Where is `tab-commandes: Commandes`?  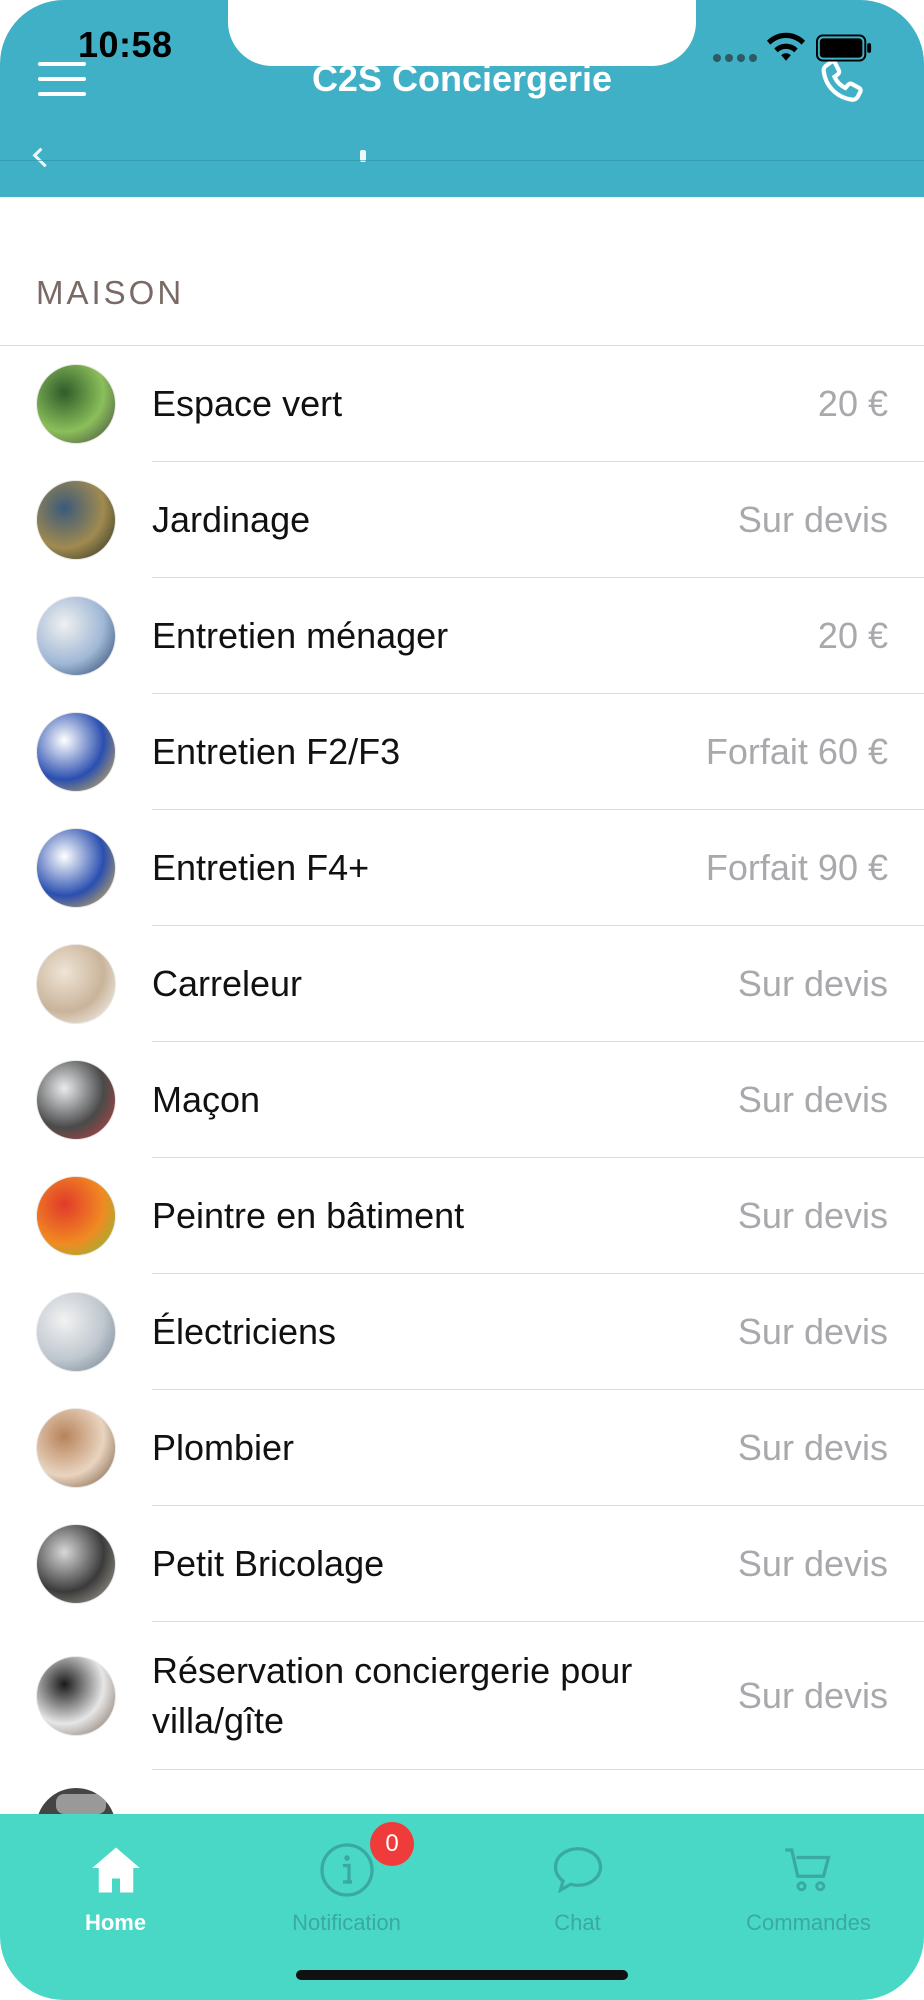 tab-commandes: Commandes is located at coordinates (808, 1890).